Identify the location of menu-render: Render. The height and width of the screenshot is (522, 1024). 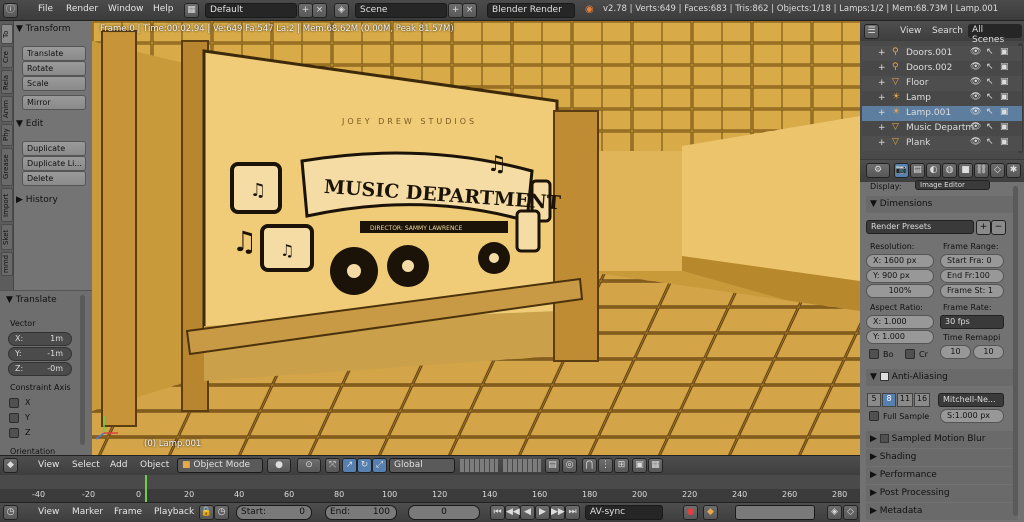
(82, 9).